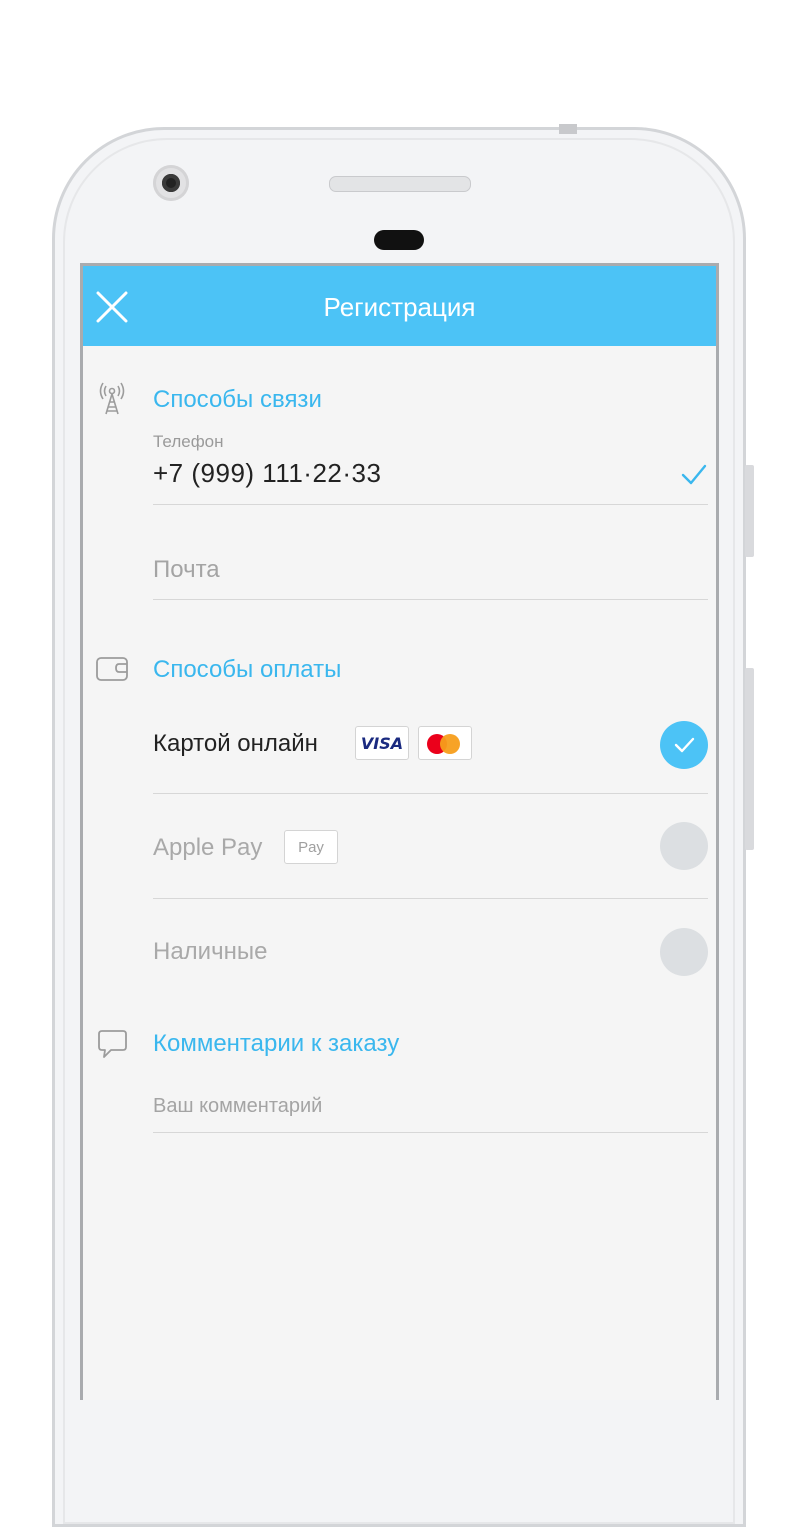 The width and height of the screenshot is (800, 1527). What do you see at coordinates (112, 398) in the screenshot?
I see `antenna-icon` at bounding box center [112, 398].